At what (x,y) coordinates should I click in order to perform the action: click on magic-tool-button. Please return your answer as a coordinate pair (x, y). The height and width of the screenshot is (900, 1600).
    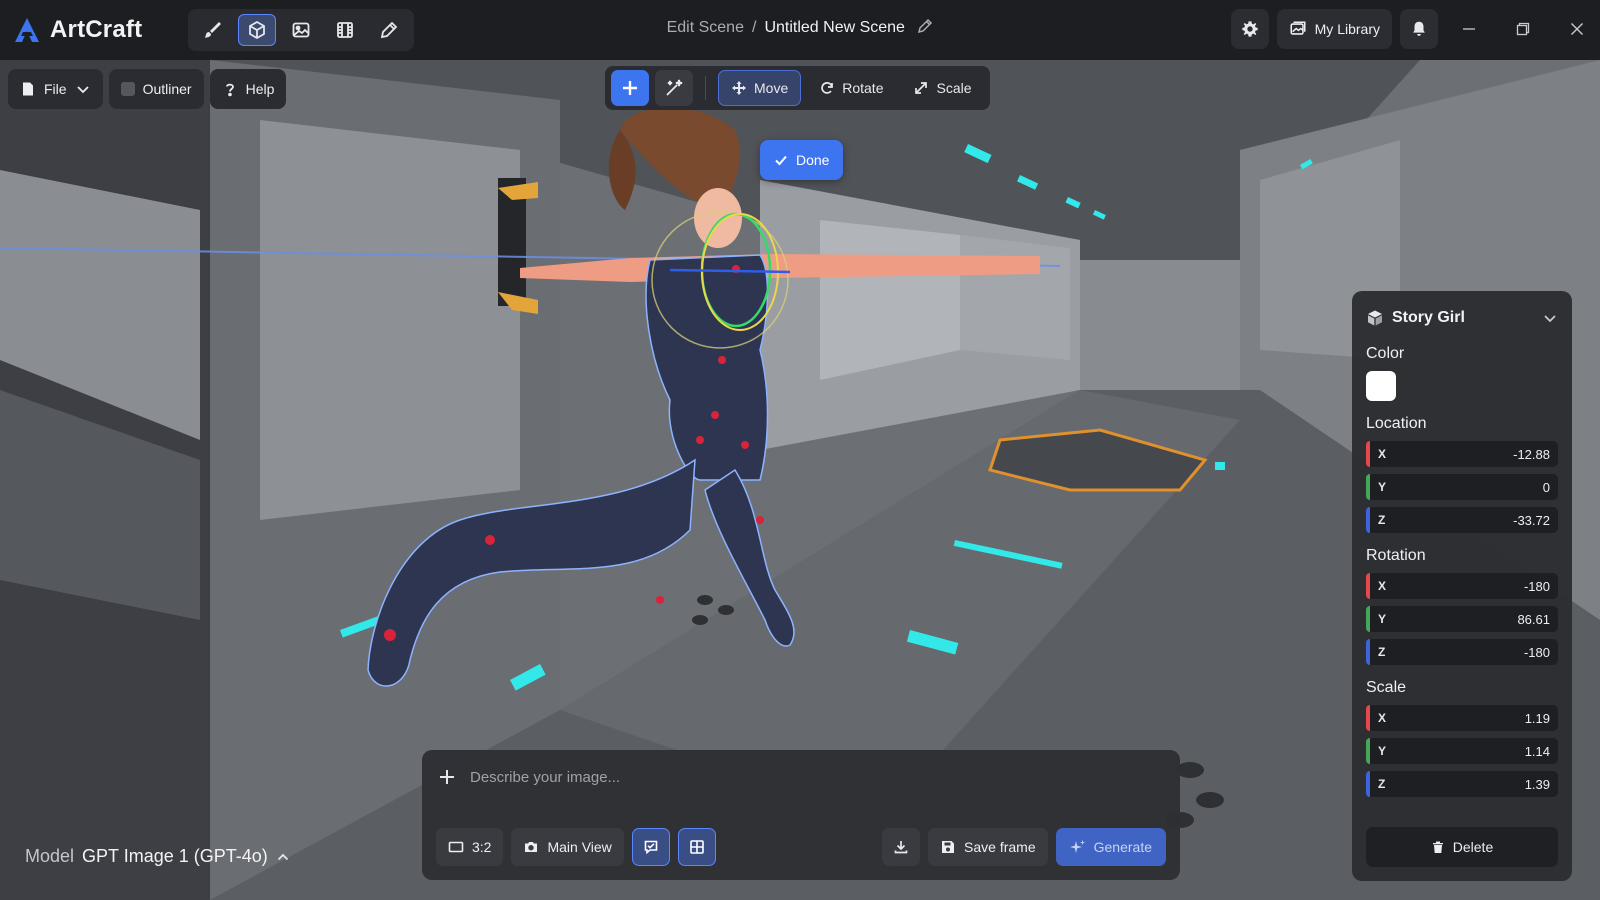
    Looking at the image, I should click on (674, 88).